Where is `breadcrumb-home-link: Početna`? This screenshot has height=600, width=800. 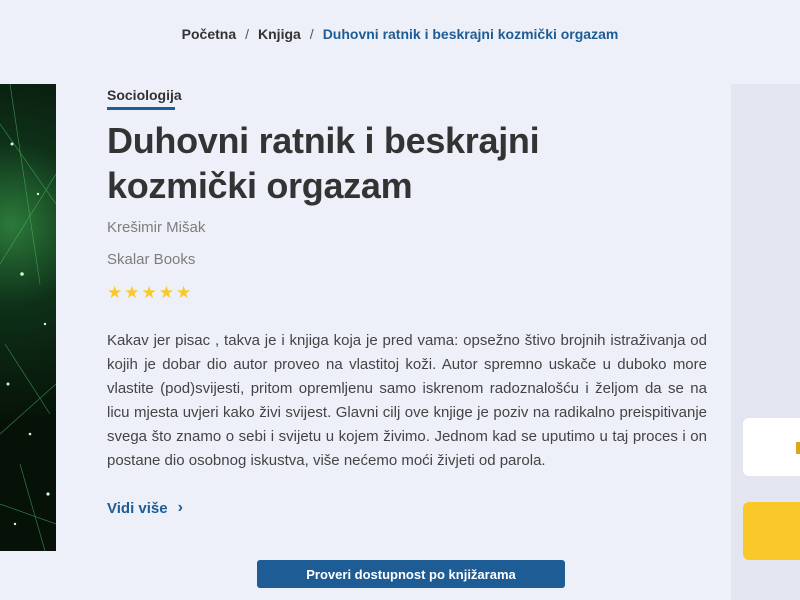
breadcrumb-home-link: Početna is located at coordinates (209, 34).